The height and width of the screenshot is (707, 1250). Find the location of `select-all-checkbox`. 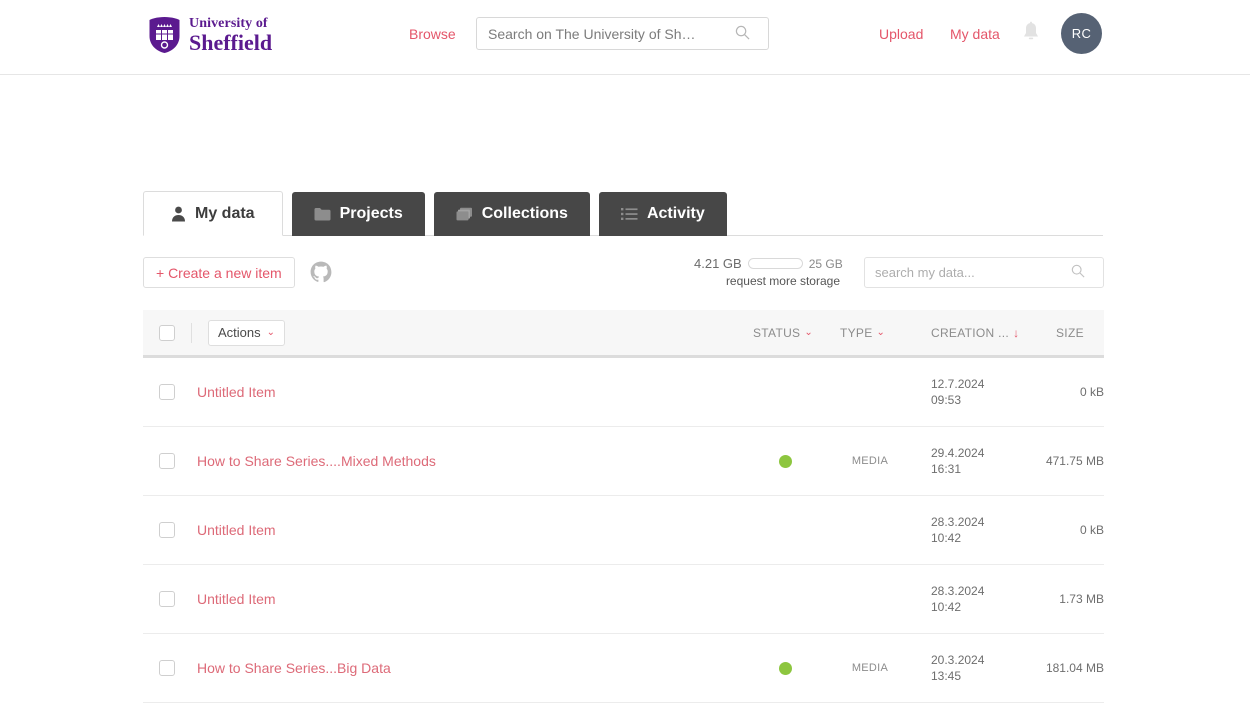

select-all-checkbox is located at coordinates (167, 332).